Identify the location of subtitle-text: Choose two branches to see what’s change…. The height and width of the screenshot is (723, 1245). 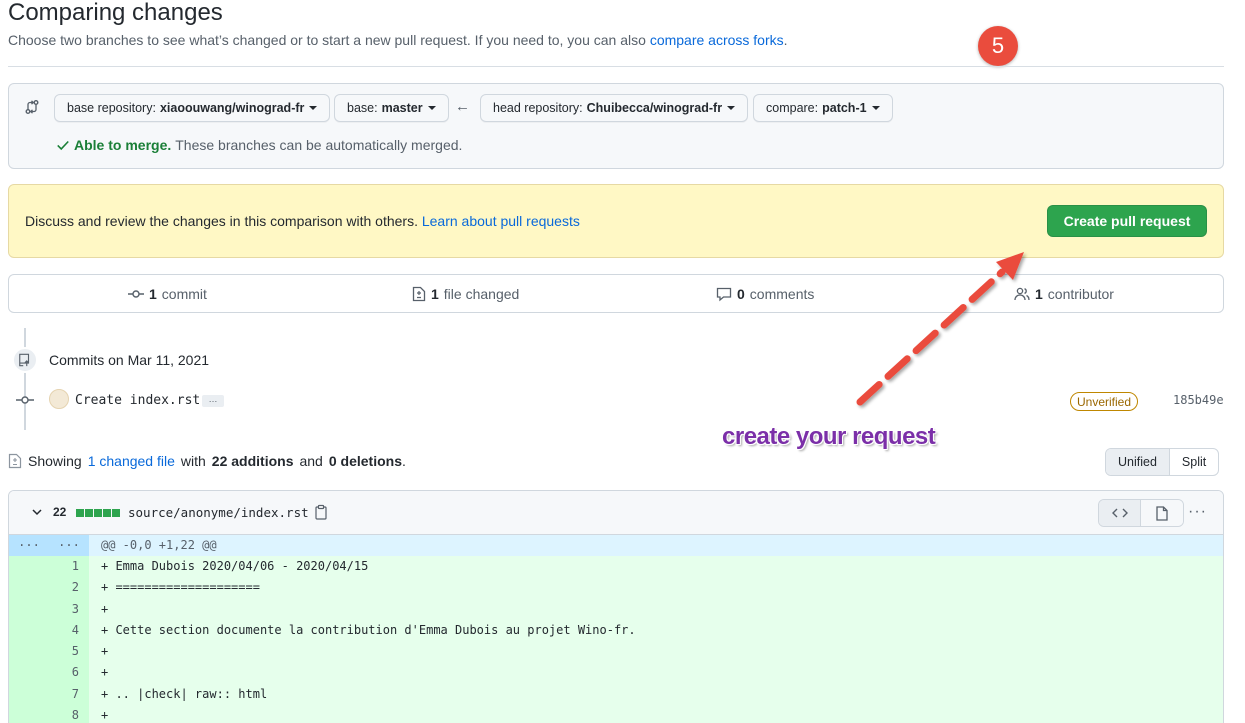
(327, 40).